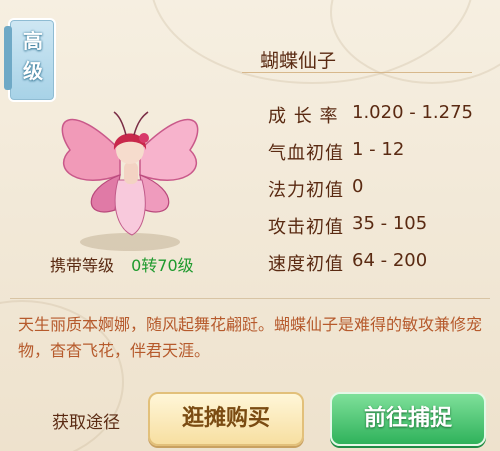 The width and height of the screenshot is (500, 451). What do you see at coordinates (306, 227) in the screenshot?
I see `stat-label: 攻击初值` at bounding box center [306, 227].